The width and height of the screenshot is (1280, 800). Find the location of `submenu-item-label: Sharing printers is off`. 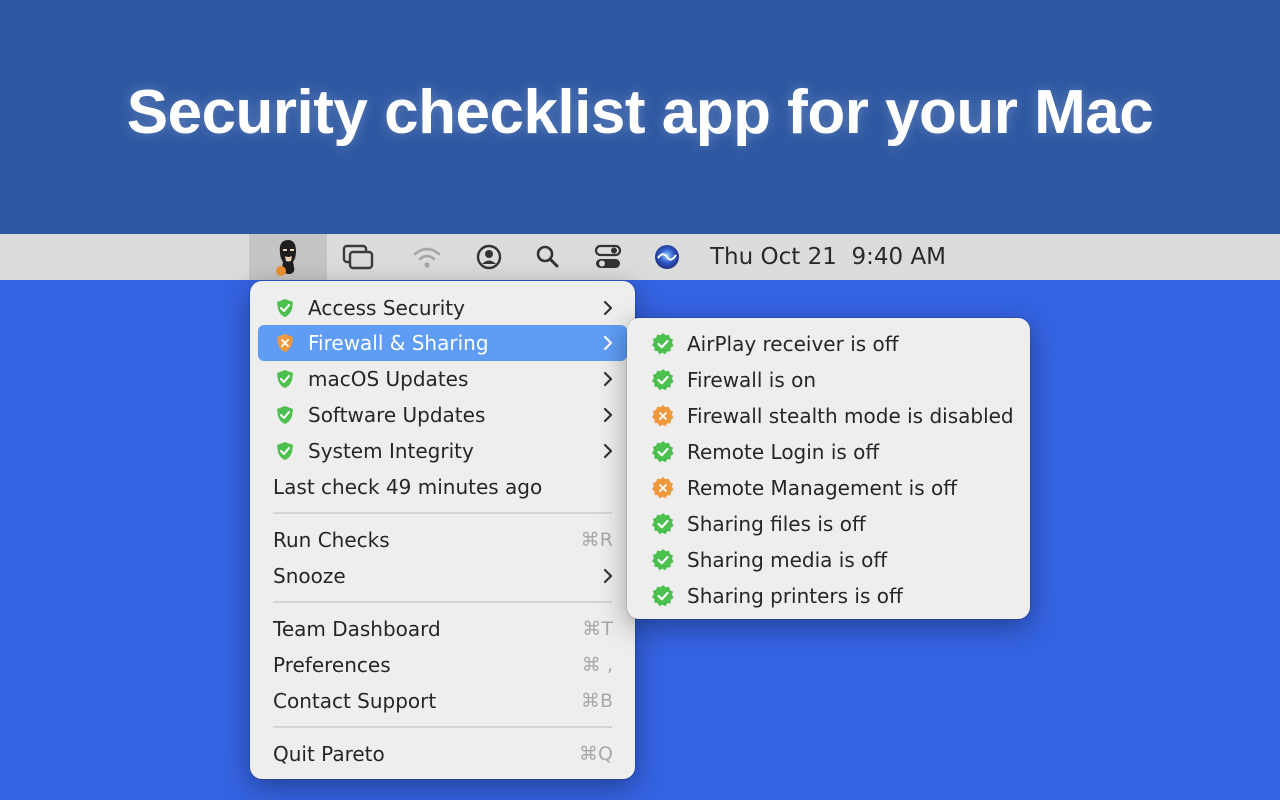

submenu-item-label: Sharing printers is off is located at coordinates (795, 596).